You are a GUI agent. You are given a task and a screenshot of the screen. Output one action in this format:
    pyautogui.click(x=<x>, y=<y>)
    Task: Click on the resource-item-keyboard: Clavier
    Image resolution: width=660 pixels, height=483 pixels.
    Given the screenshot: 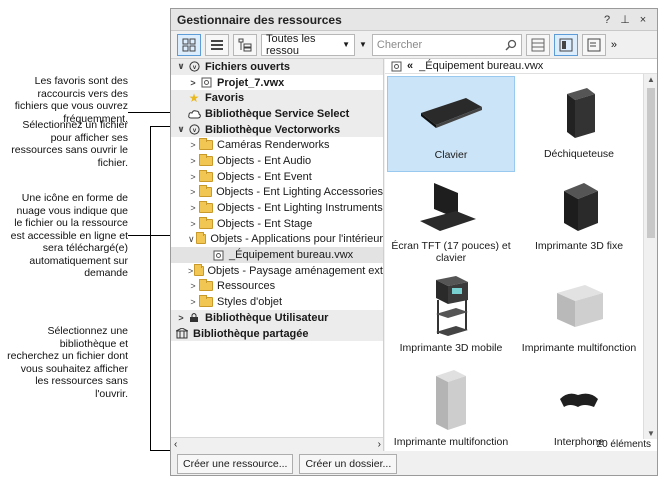 What is the action you would take?
    pyautogui.click(x=451, y=124)
    